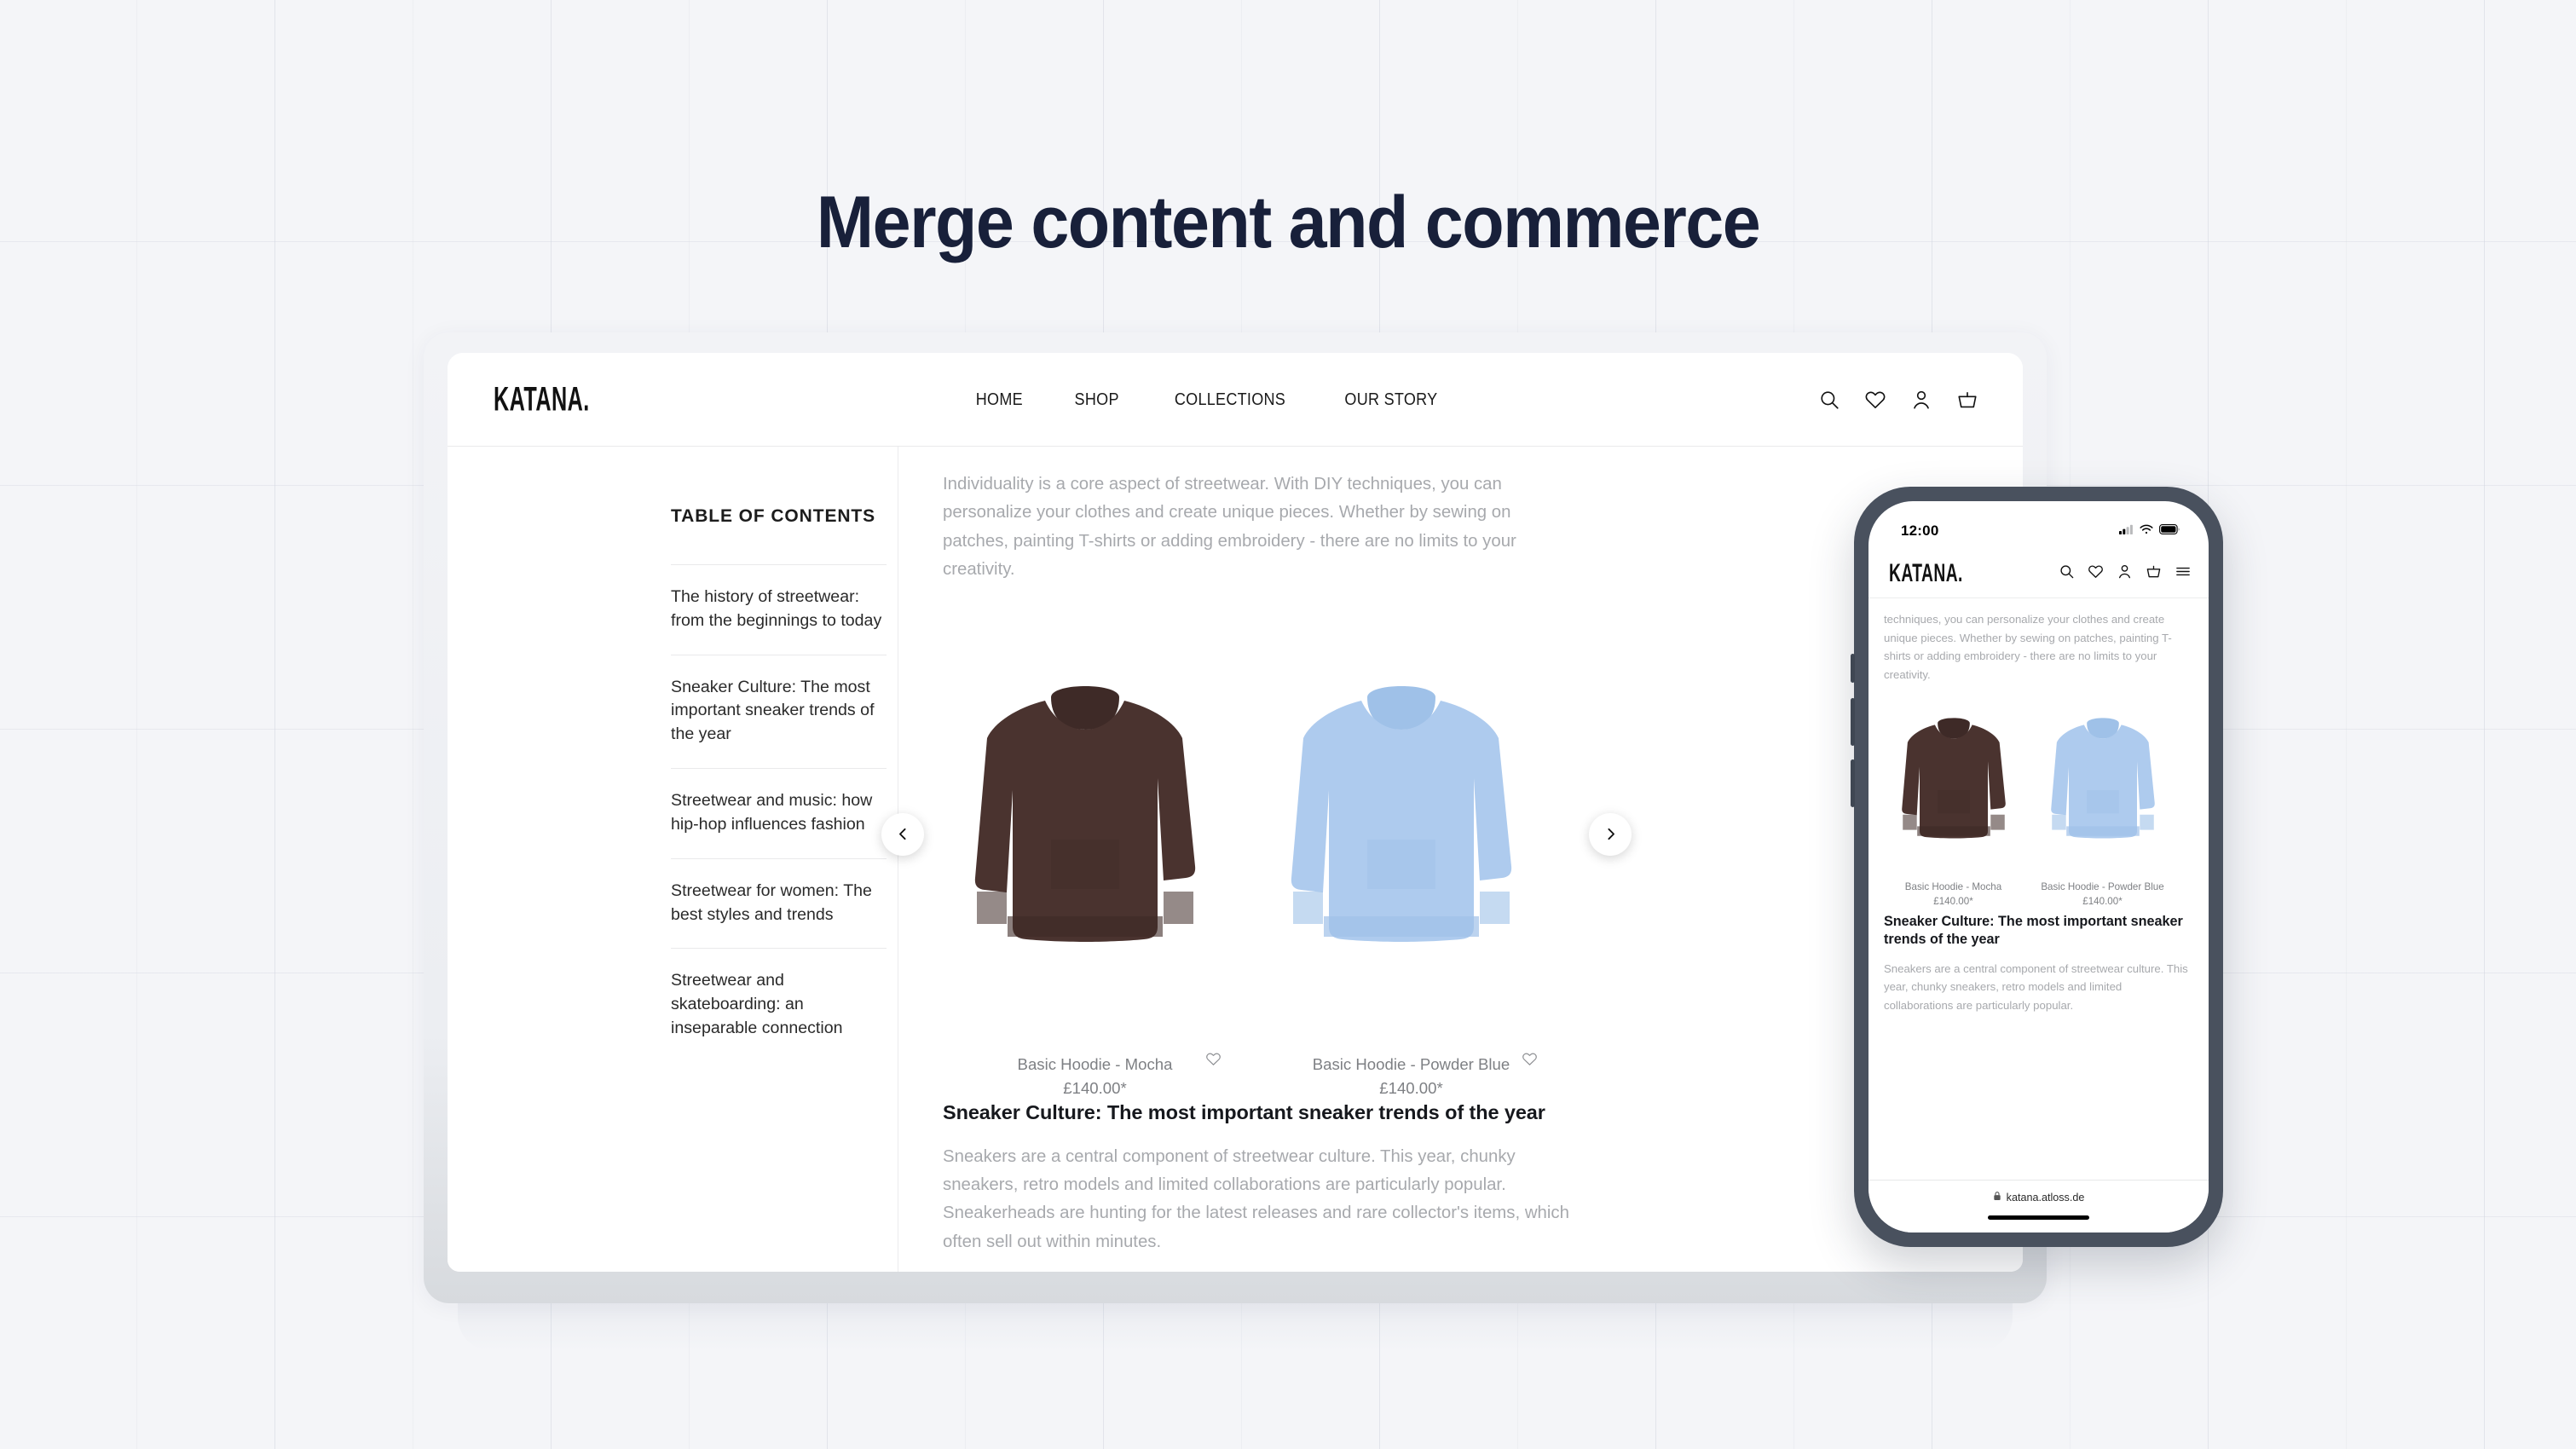 The width and height of the screenshot is (2576, 1449). What do you see at coordinates (1096, 400) in the screenshot?
I see `nav-item-shop: SHOP` at bounding box center [1096, 400].